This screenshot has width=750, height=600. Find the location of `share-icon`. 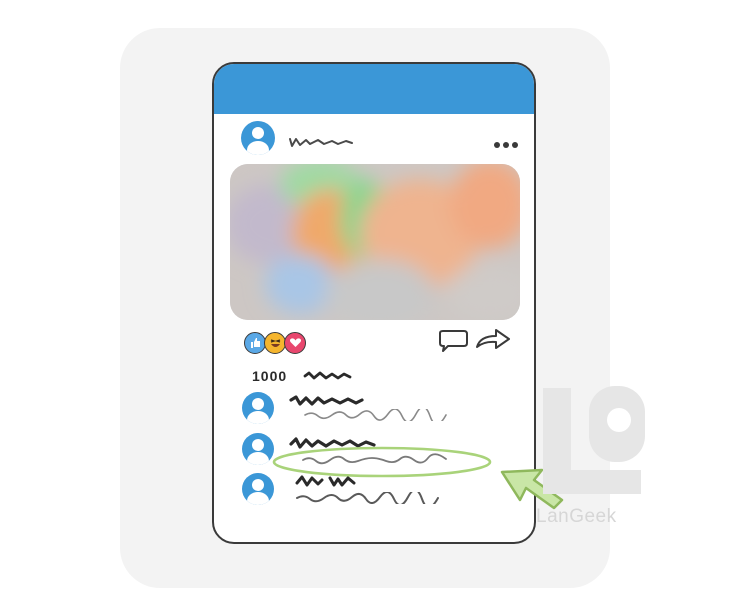

share-icon is located at coordinates (493, 339).